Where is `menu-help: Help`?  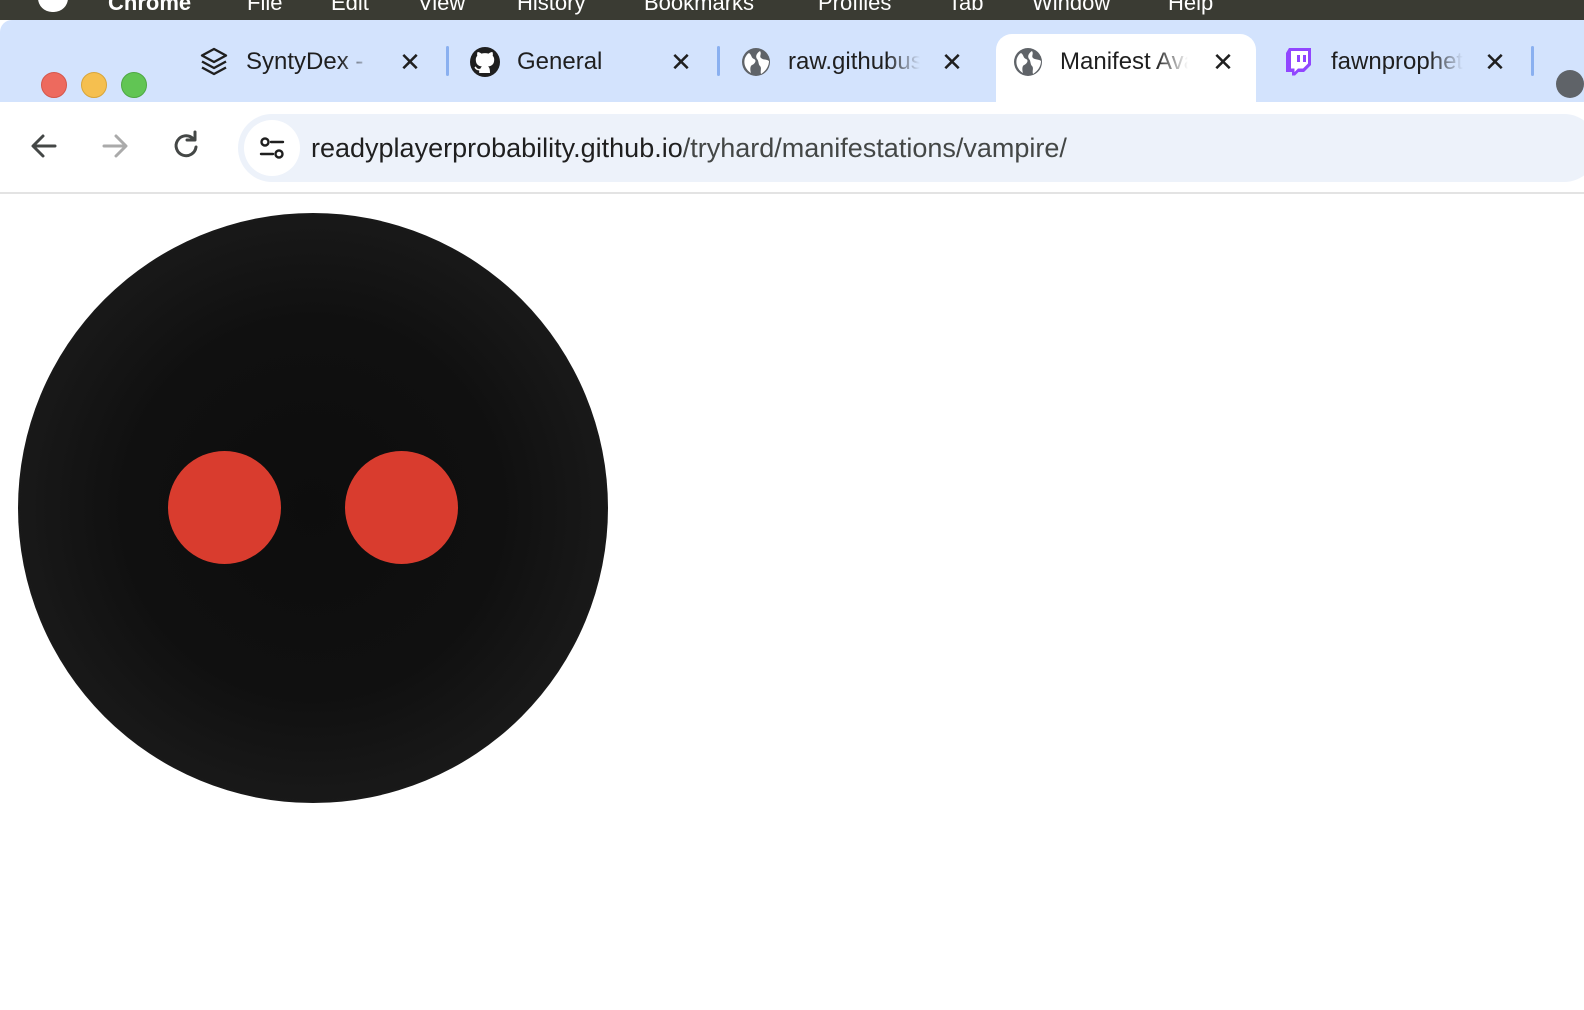 menu-help: Help is located at coordinates (1190, 8).